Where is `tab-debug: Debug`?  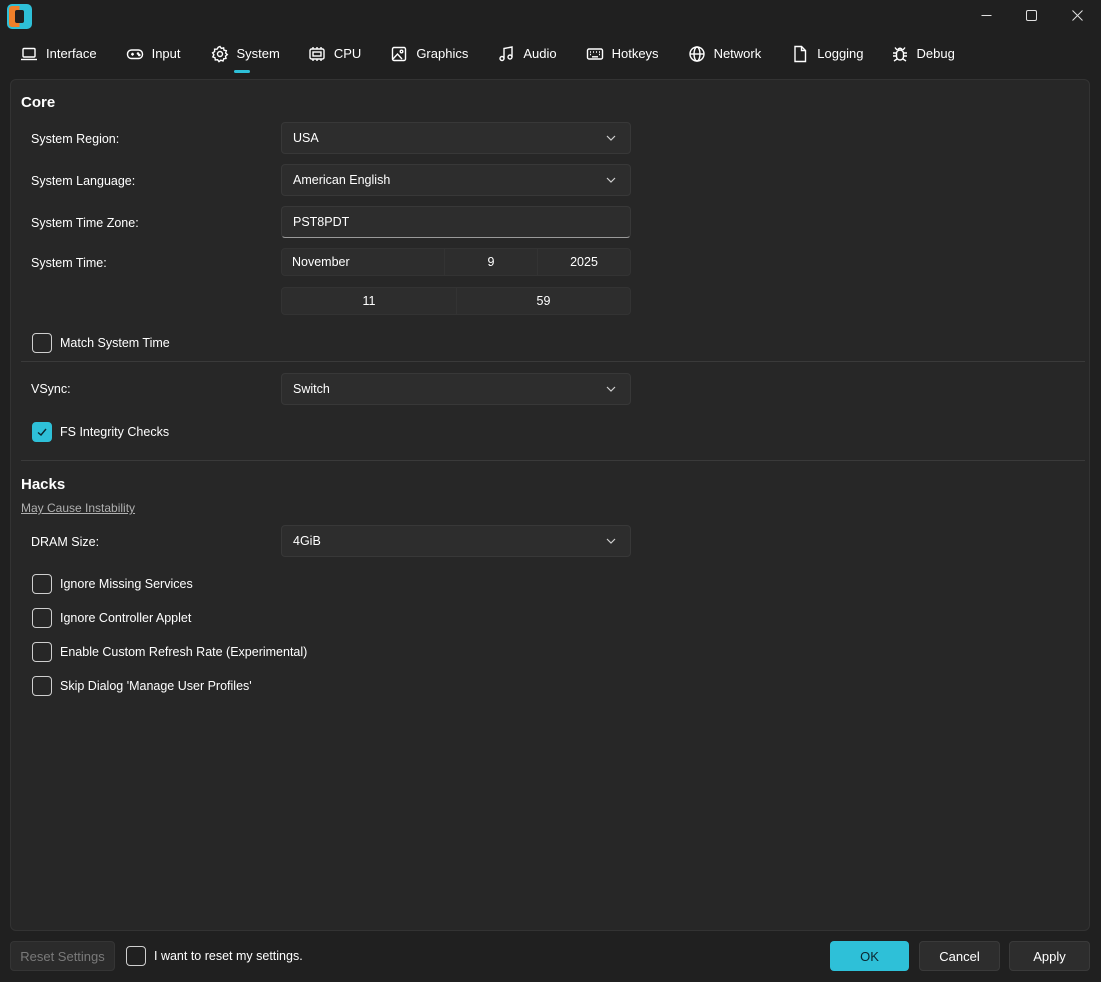 tab-debug: Debug is located at coordinates (923, 58).